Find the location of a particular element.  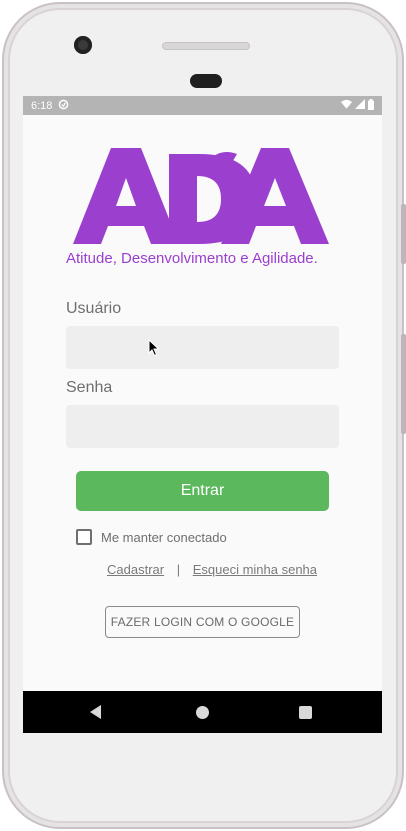

battery-icon is located at coordinates (371, 105).